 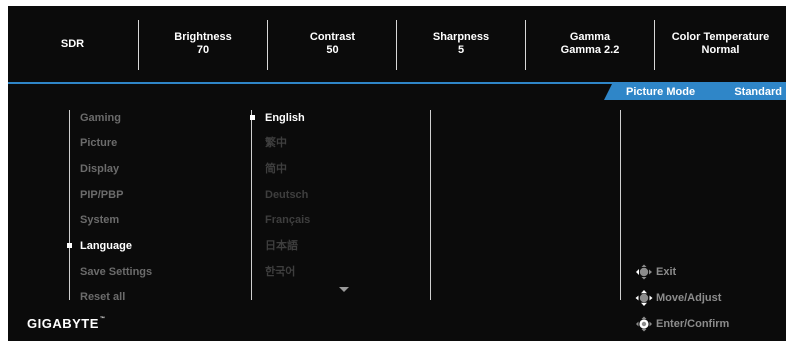 I want to click on joystick-left-icon, so click(x=644, y=272).